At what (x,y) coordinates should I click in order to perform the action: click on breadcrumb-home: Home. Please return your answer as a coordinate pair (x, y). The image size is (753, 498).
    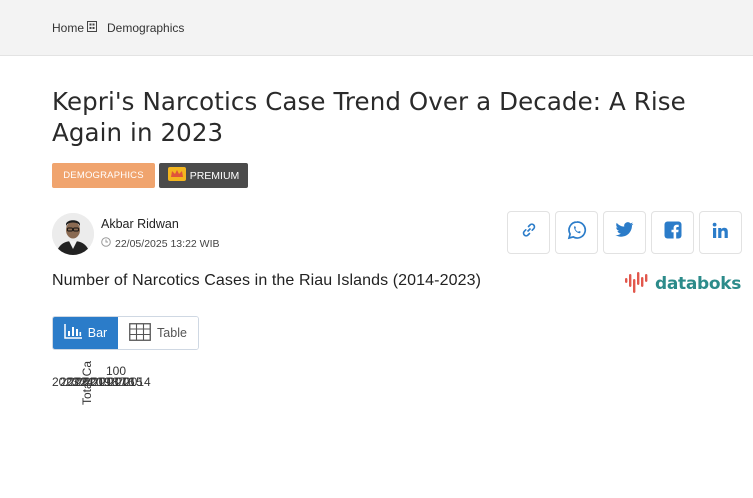
    Looking at the image, I should click on (68, 28).